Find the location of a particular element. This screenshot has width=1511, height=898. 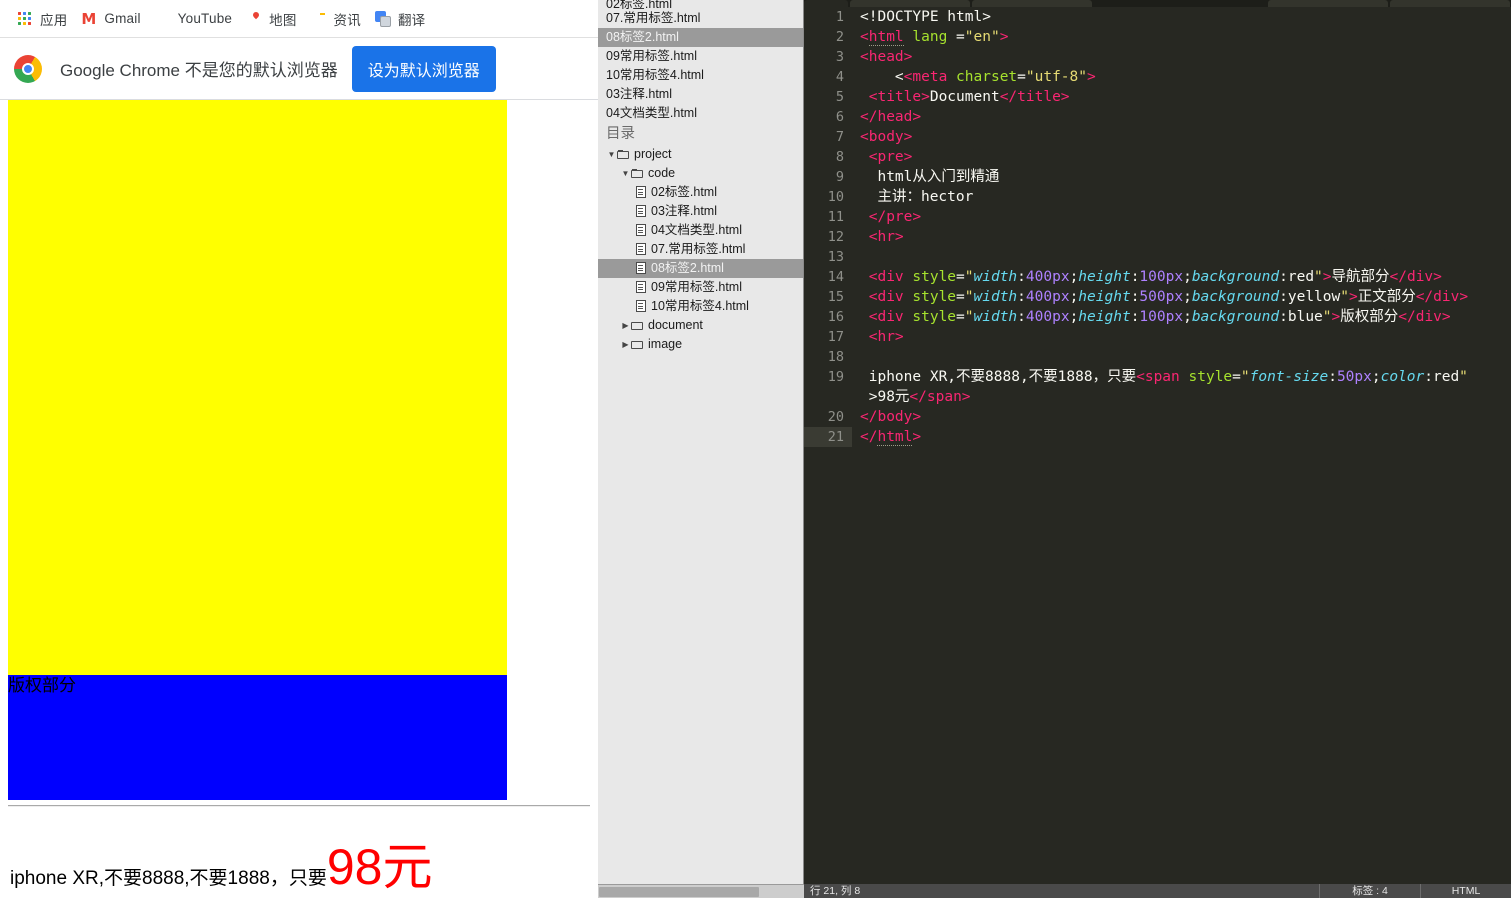

code-line: 4 <<meta charset="utf-8"> is located at coordinates (1157, 77).